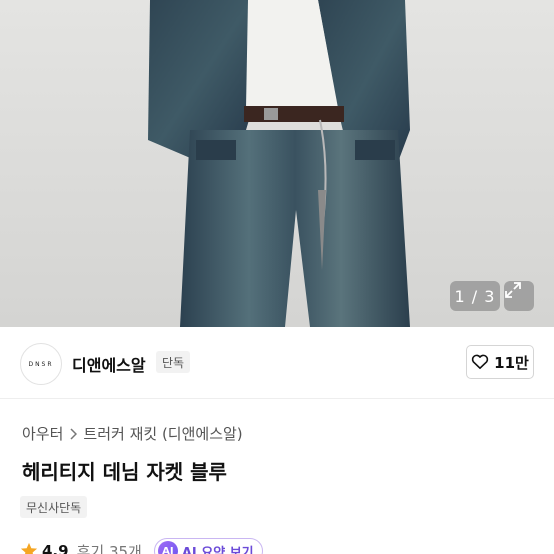 This screenshot has height=554, width=554. What do you see at coordinates (41, 364) in the screenshot?
I see `brand-logo: DNSR` at bounding box center [41, 364].